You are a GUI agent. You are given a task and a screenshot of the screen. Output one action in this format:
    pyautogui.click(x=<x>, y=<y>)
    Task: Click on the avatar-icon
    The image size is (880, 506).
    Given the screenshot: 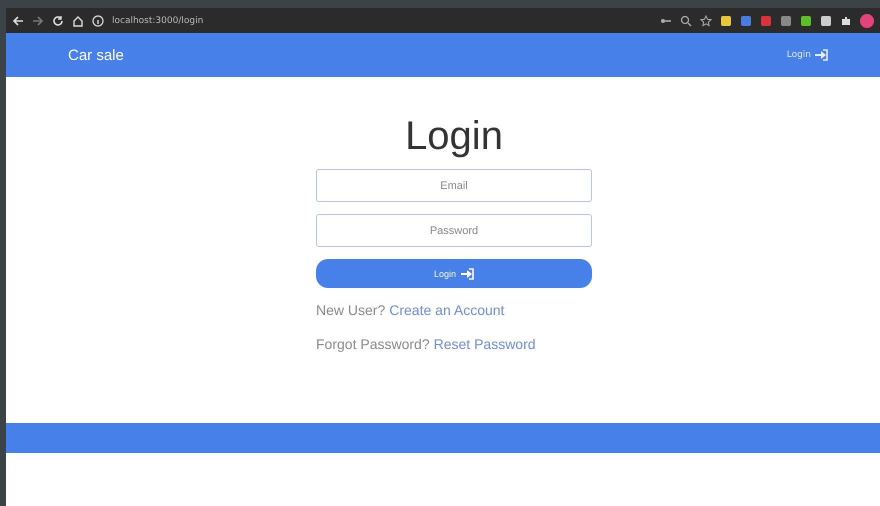 What is the action you would take?
    pyautogui.click(x=867, y=21)
    